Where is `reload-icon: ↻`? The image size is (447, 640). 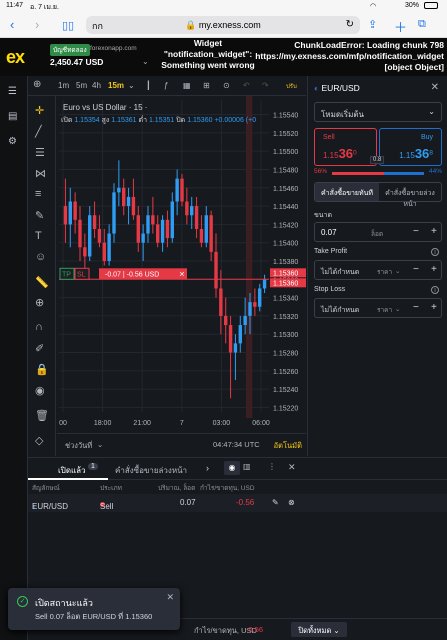
reload-icon: ↻ is located at coordinates (350, 24).